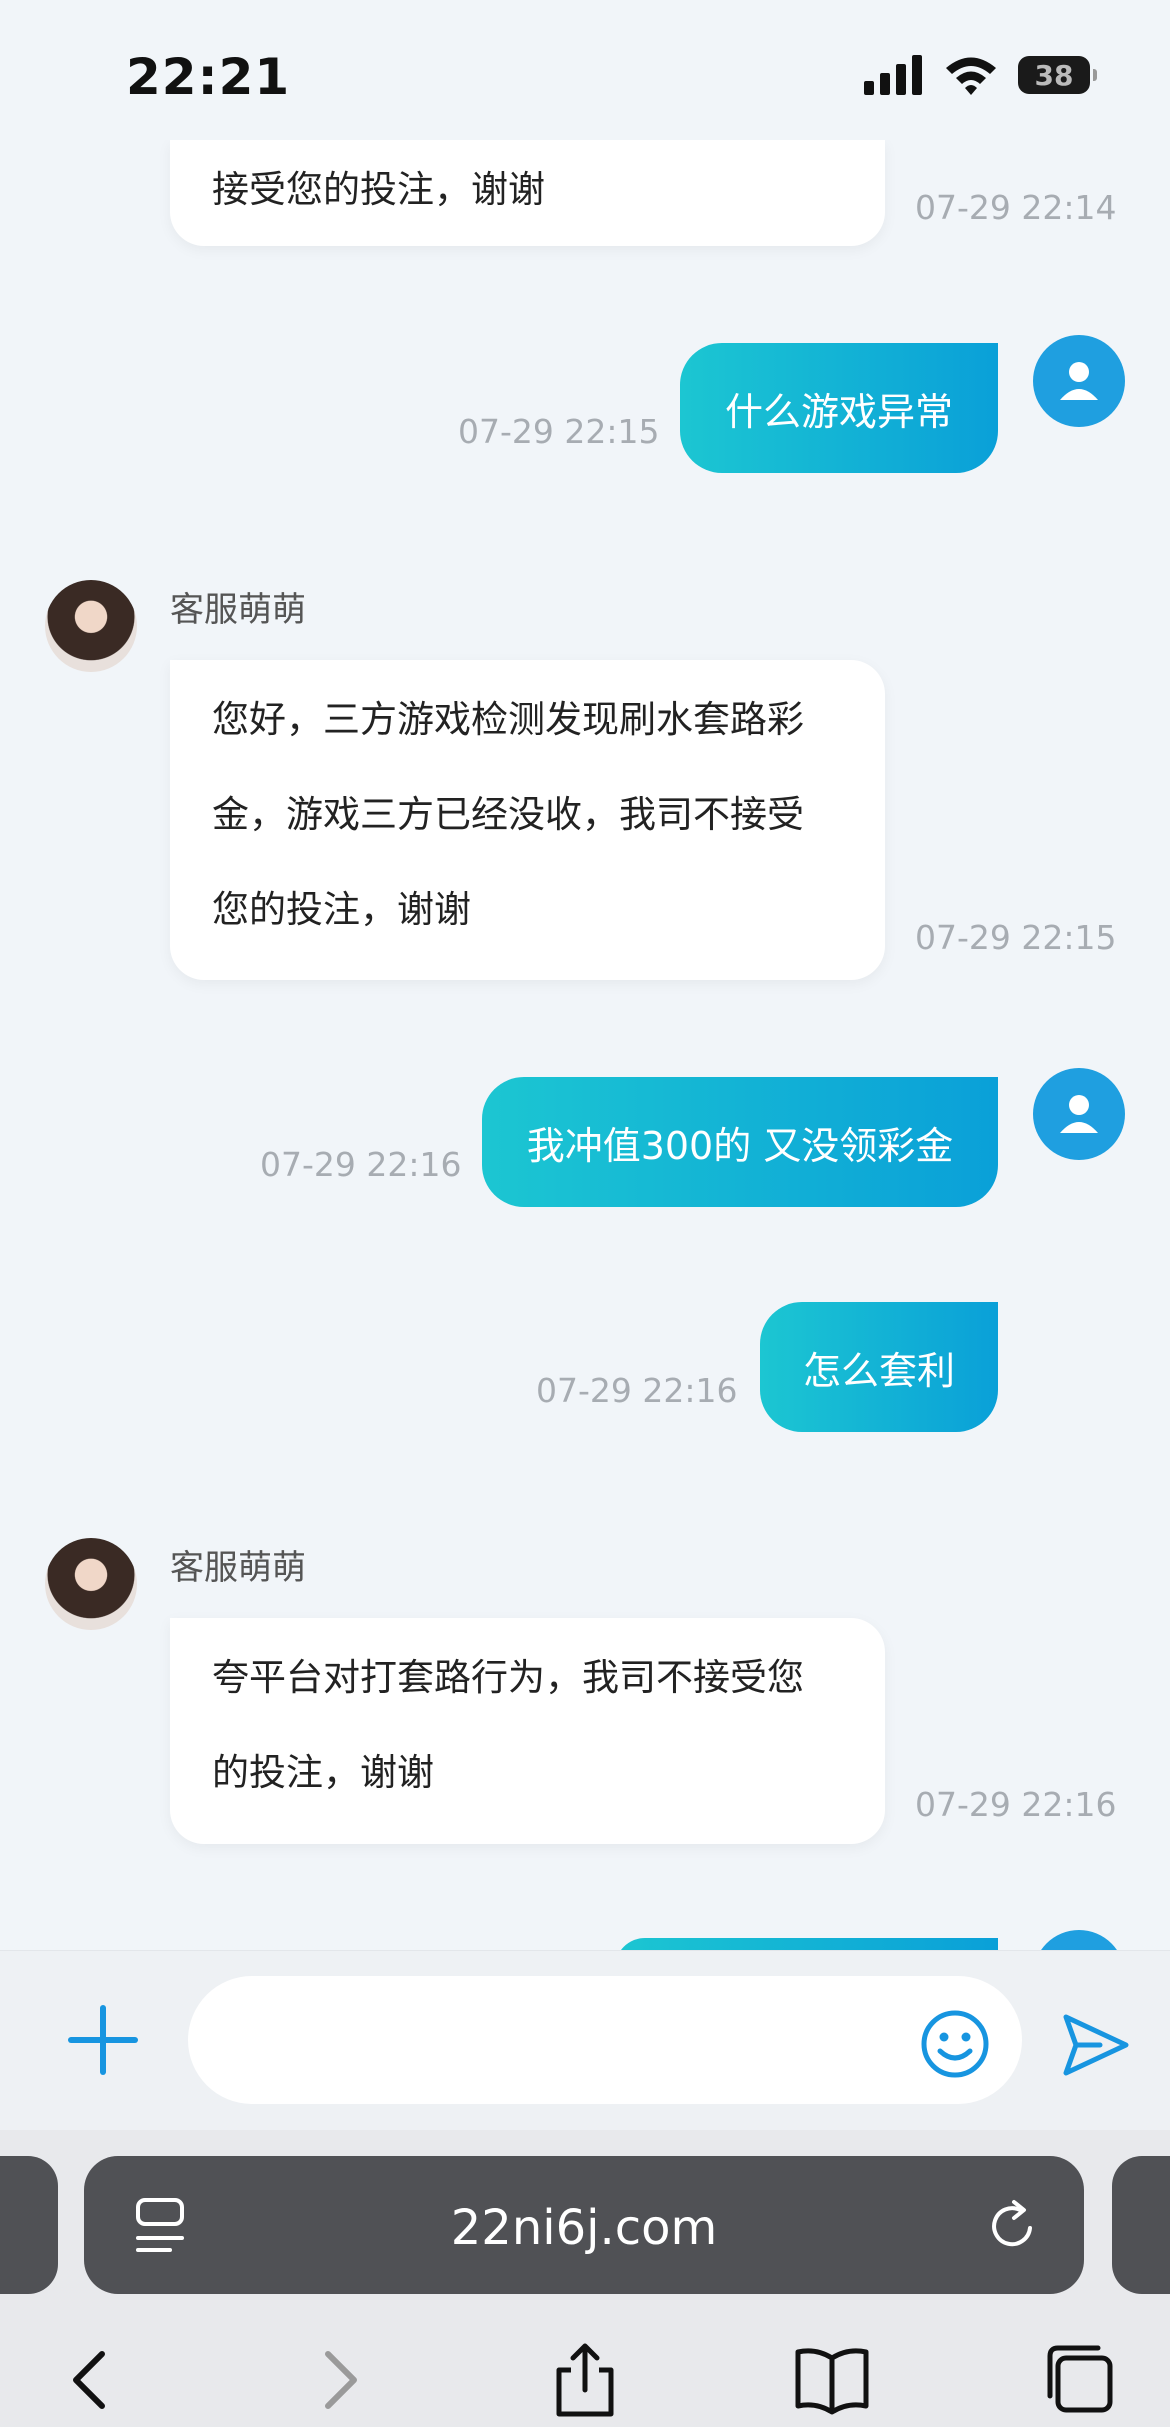 The image size is (1170, 2427). Describe the element at coordinates (585, 2380) in the screenshot. I see `share-icon` at that location.